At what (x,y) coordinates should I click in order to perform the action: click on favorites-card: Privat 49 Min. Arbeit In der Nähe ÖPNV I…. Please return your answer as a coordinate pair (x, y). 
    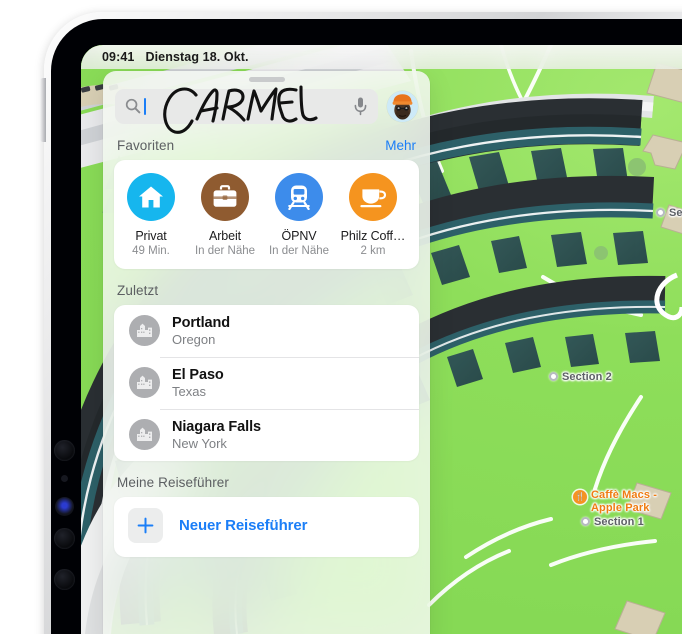
    Looking at the image, I should click on (266, 214).